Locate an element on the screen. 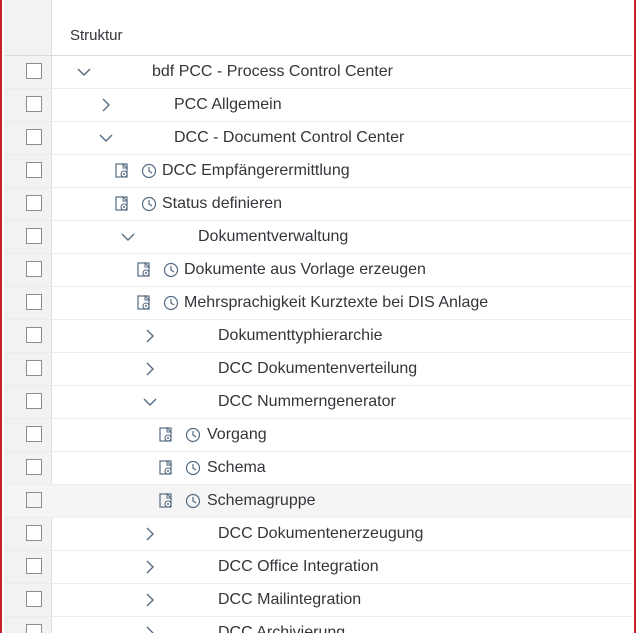  tree-row: DCC Office Integration is located at coordinates (318, 567).